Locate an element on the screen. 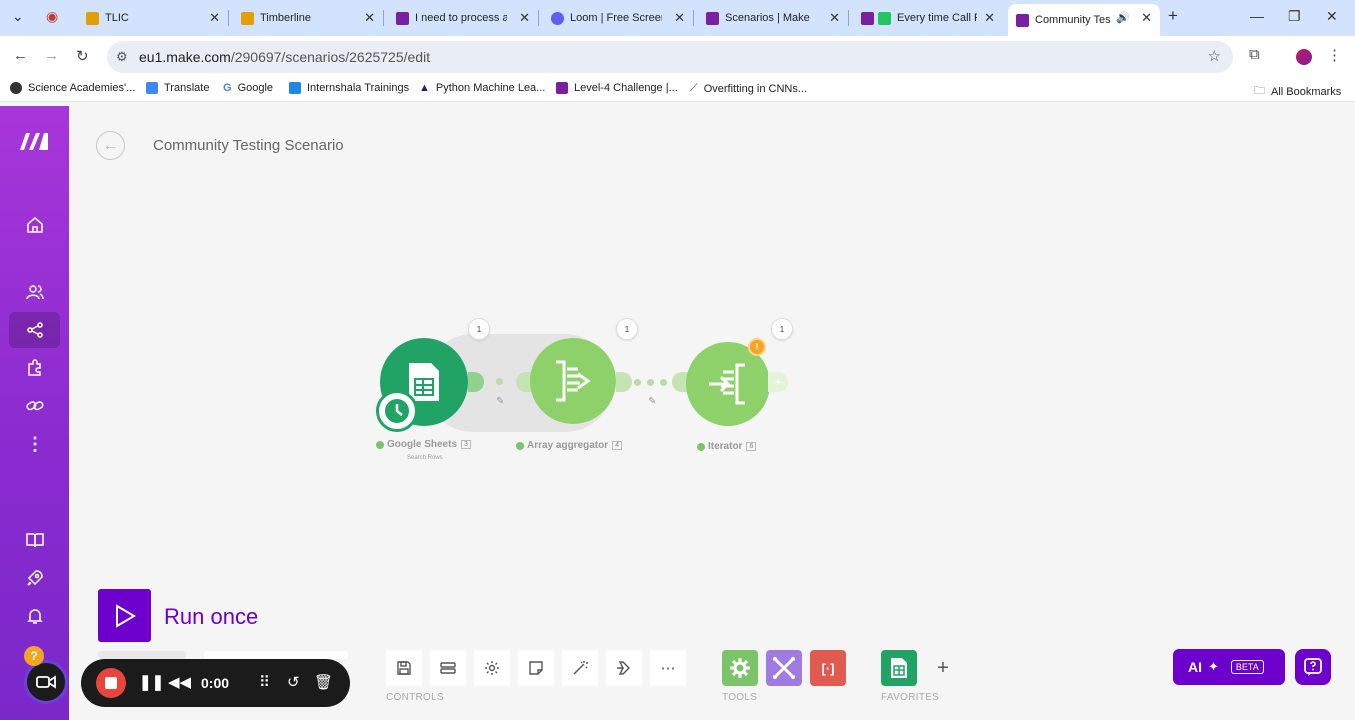 The image size is (1355, 720). notes-icon is located at coordinates (536, 668).